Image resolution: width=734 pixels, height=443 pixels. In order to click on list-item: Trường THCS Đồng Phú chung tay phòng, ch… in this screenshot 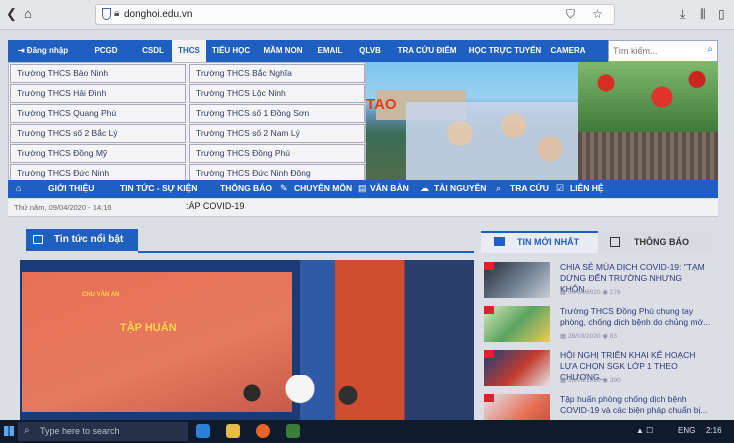, I will do `click(599, 326)`.